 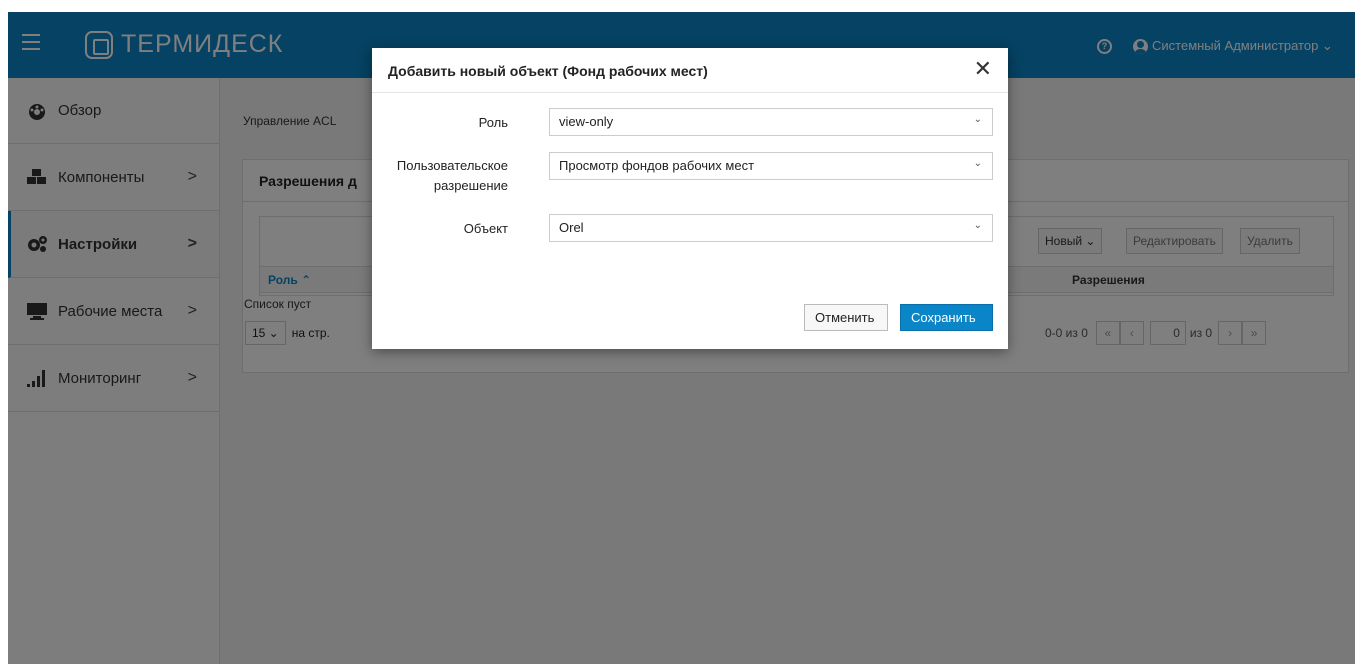 I want to click on cancel-button: Отменить, so click(x=846, y=317).